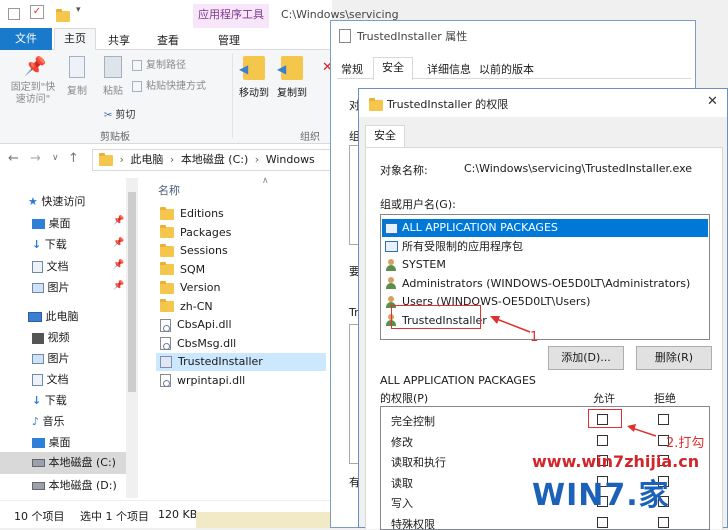  Describe the element at coordinates (393, 68) in the screenshot. I see `tab-security: 安全` at that location.